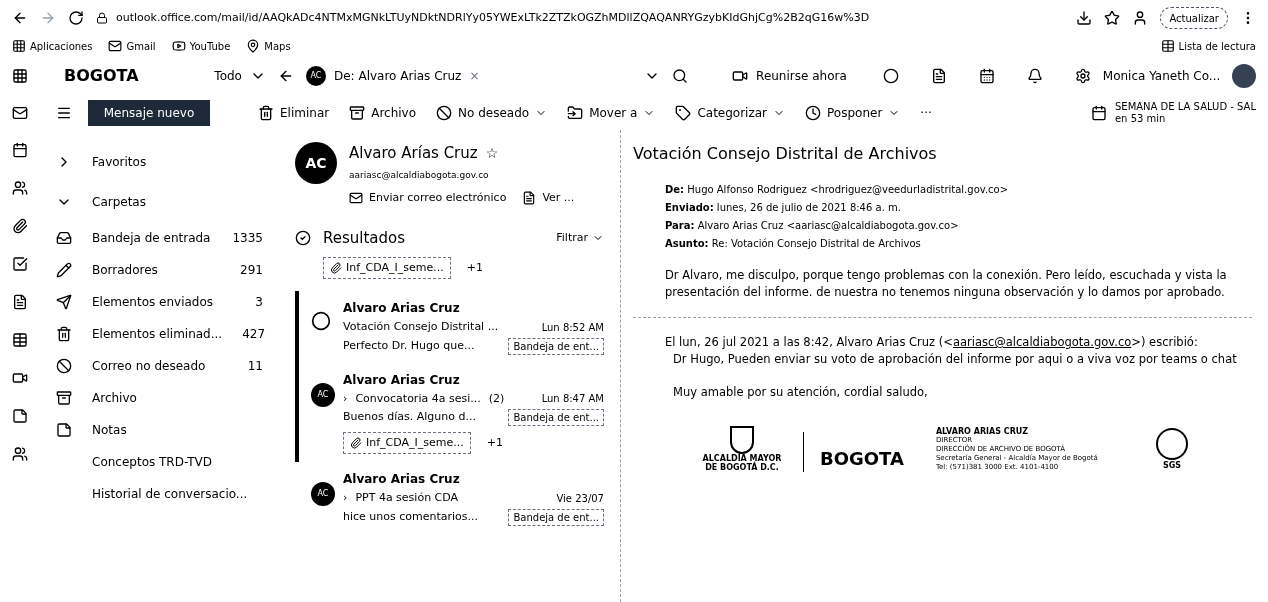 The height and width of the screenshot is (602, 1268). I want to click on spreadsheet-icon, so click(20, 340).